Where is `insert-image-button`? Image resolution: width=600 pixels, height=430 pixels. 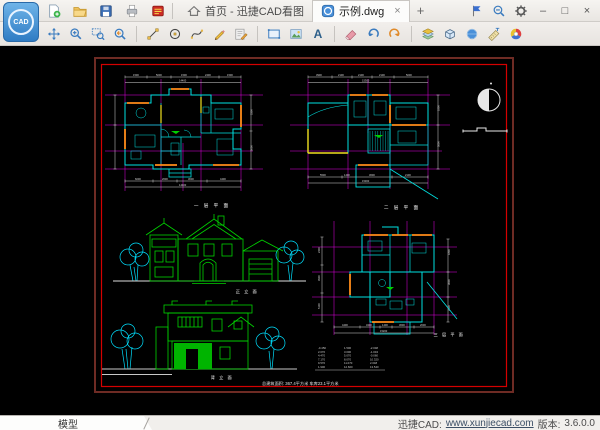 insert-image-button is located at coordinates (296, 34).